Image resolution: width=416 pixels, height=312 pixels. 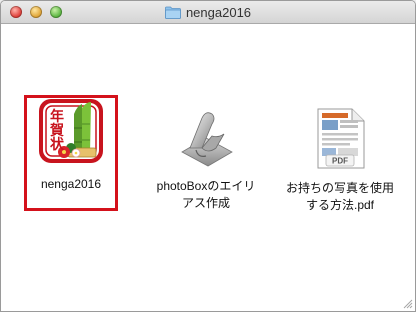 What do you see at coordinates (218, 12) in the screenshot?
I see `window-title: nenga2016` at bounding box center [218, 12].